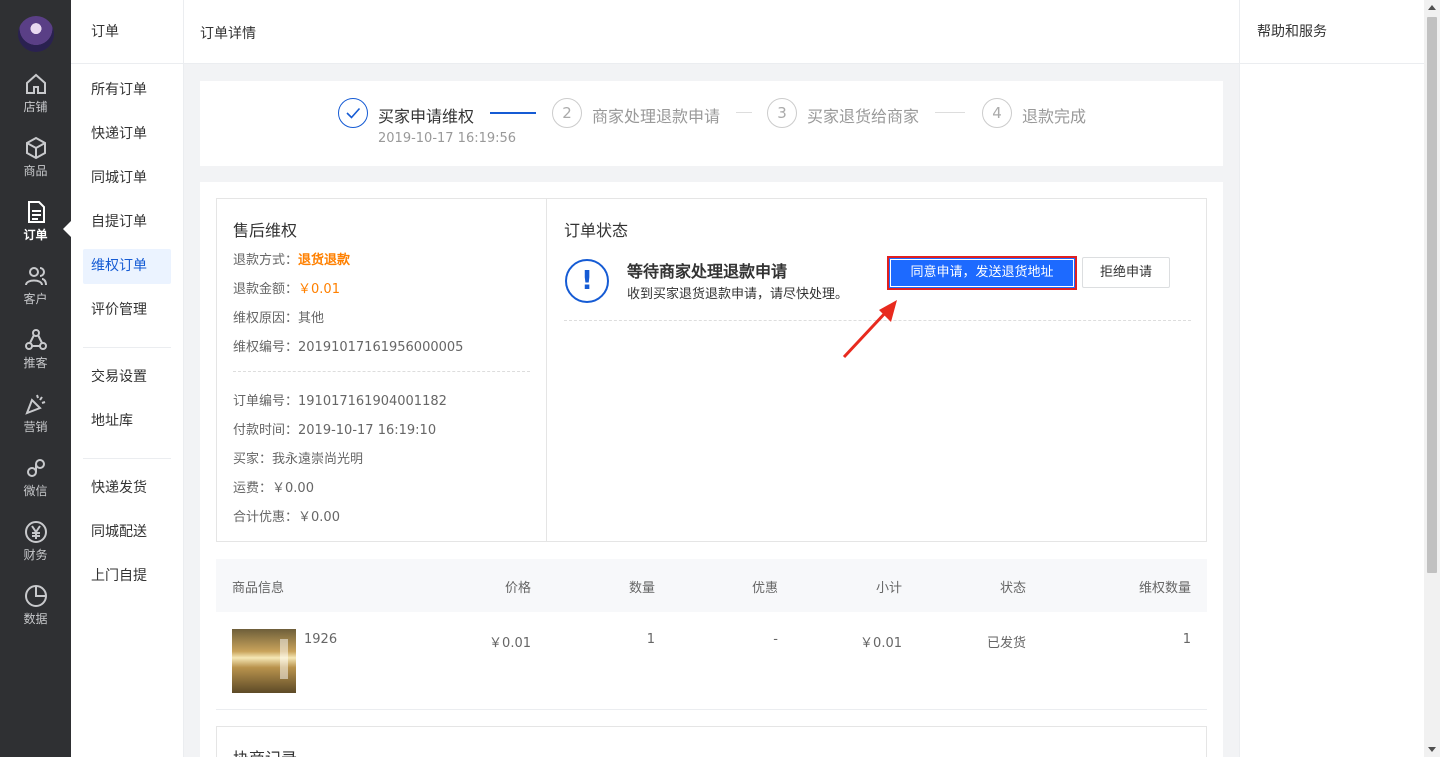  I want to click on sub-nav-item-pickup-orders: 自提订单, so click(127, 222).